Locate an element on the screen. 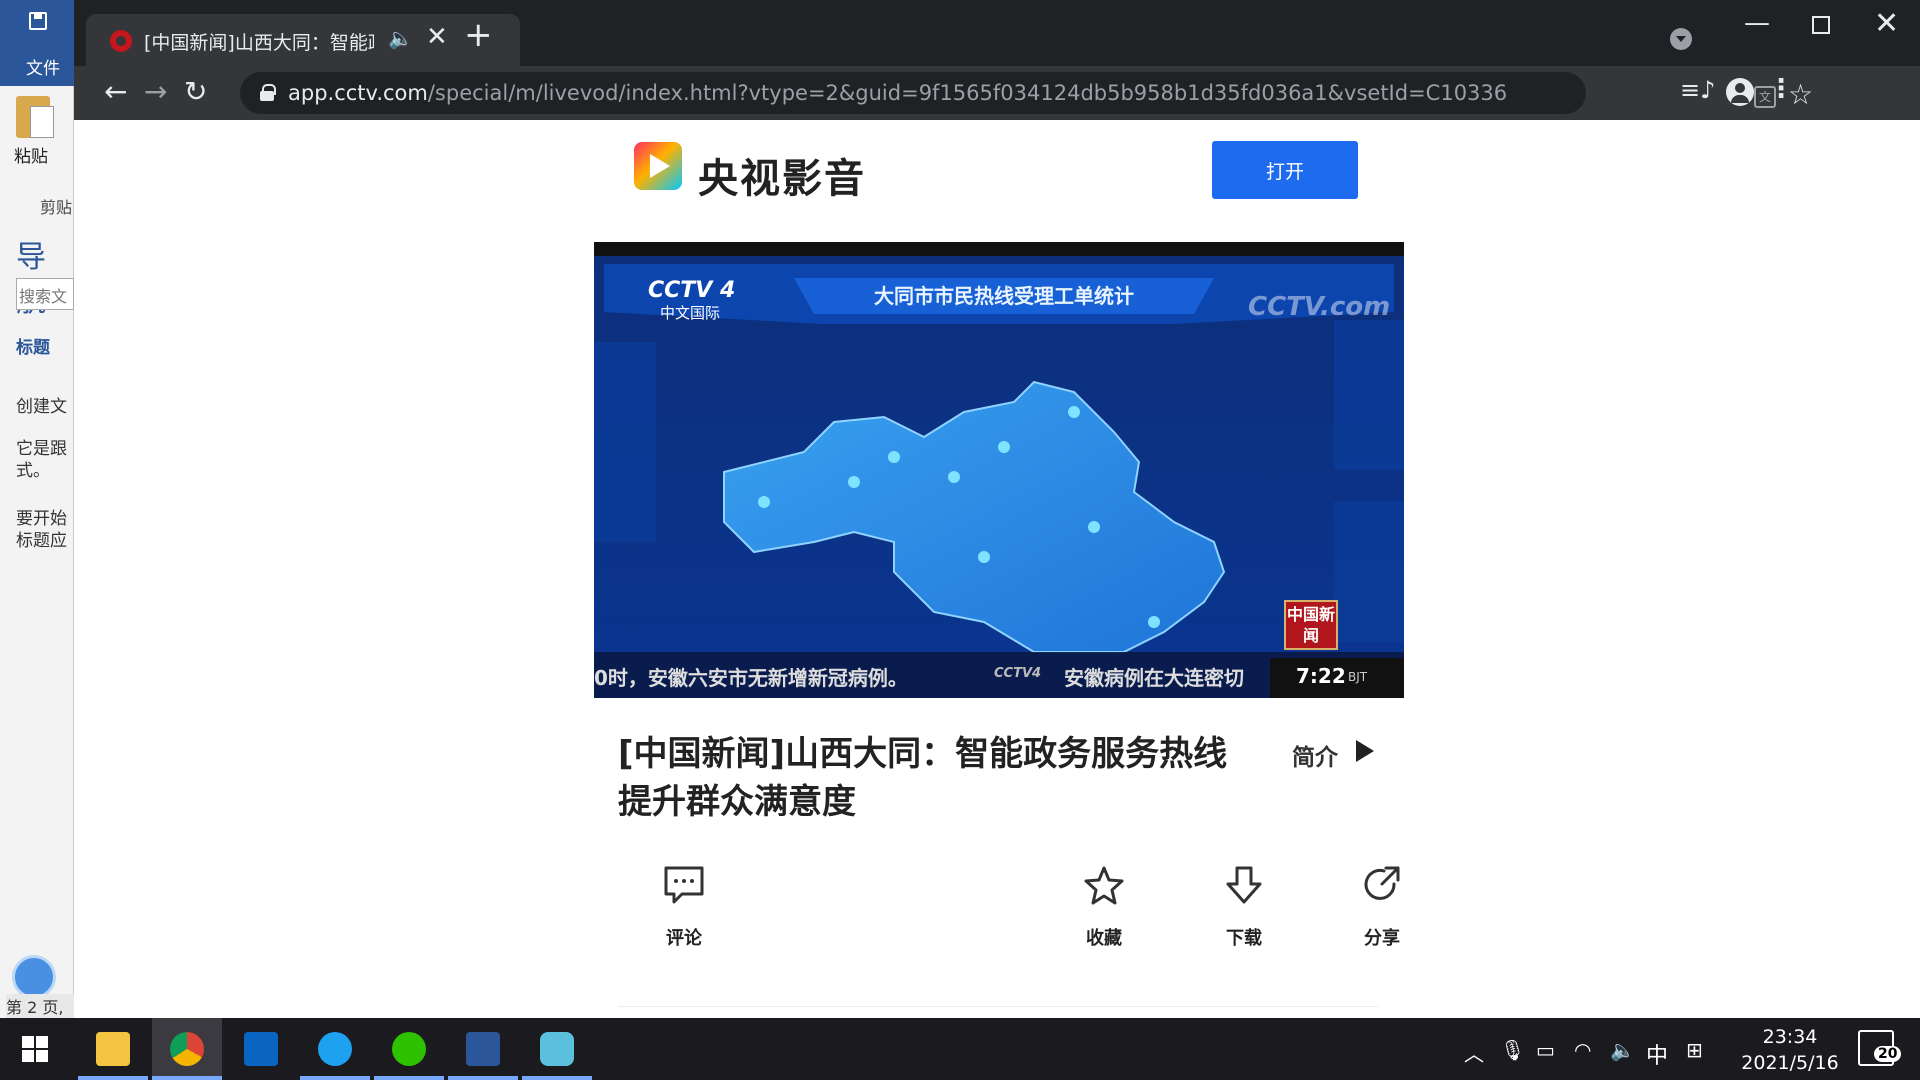 This screenshot has width=1920, height=1080. intro-link: 简介 is located at coordinates (1315, 755).